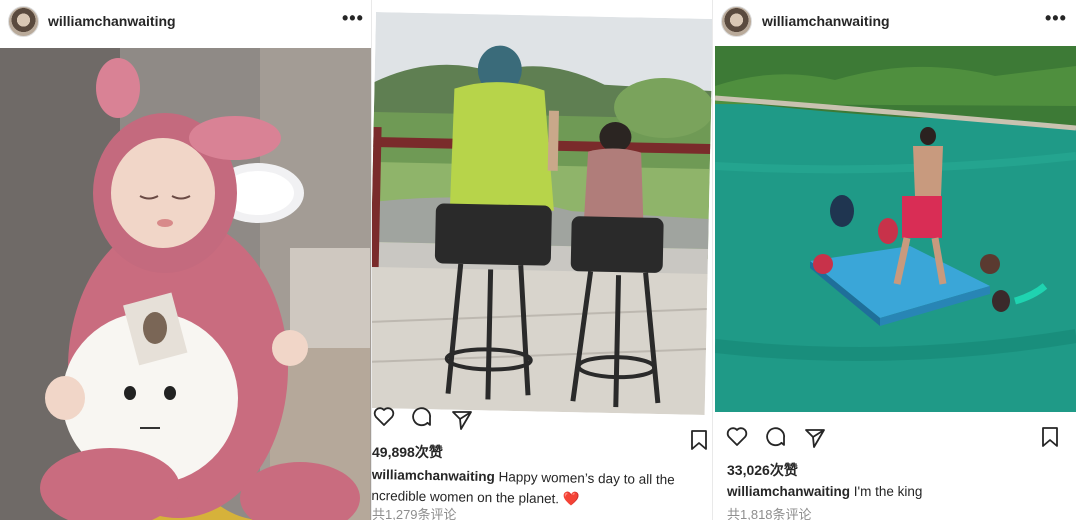 The image size is (1080, 520). I want to click on likes-count: 49,898次赞, so click(407, 452).